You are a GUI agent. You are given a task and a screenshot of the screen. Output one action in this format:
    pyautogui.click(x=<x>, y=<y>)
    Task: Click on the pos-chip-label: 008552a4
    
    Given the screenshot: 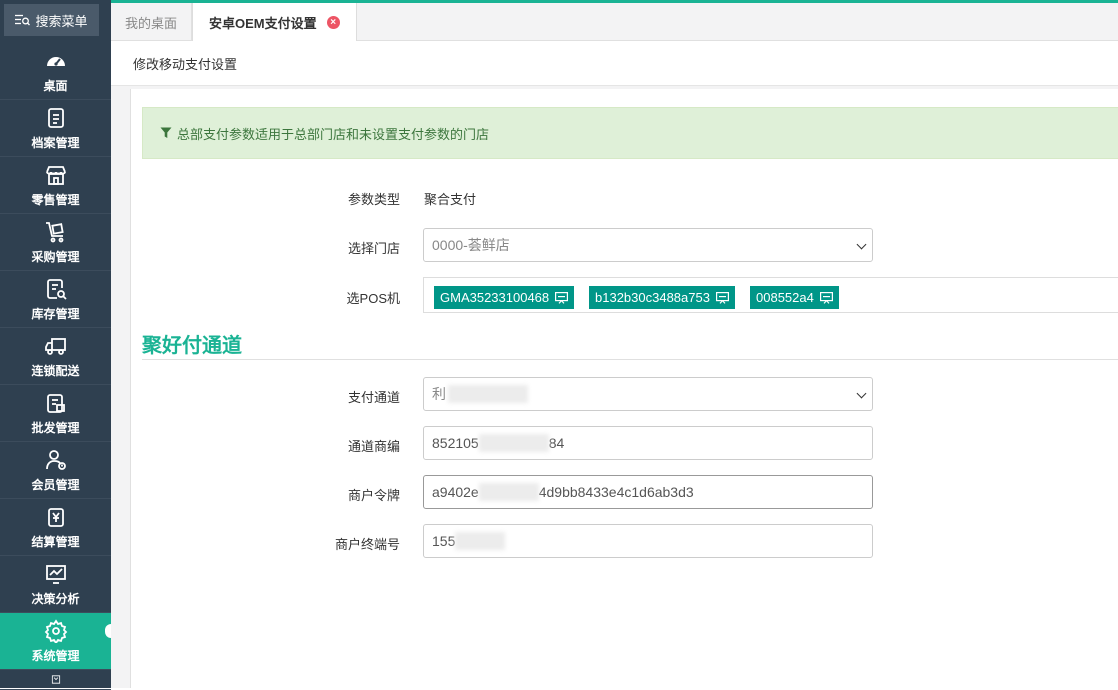 What is the action you would take?
    pyautogui.click(x=785, y=297)
    